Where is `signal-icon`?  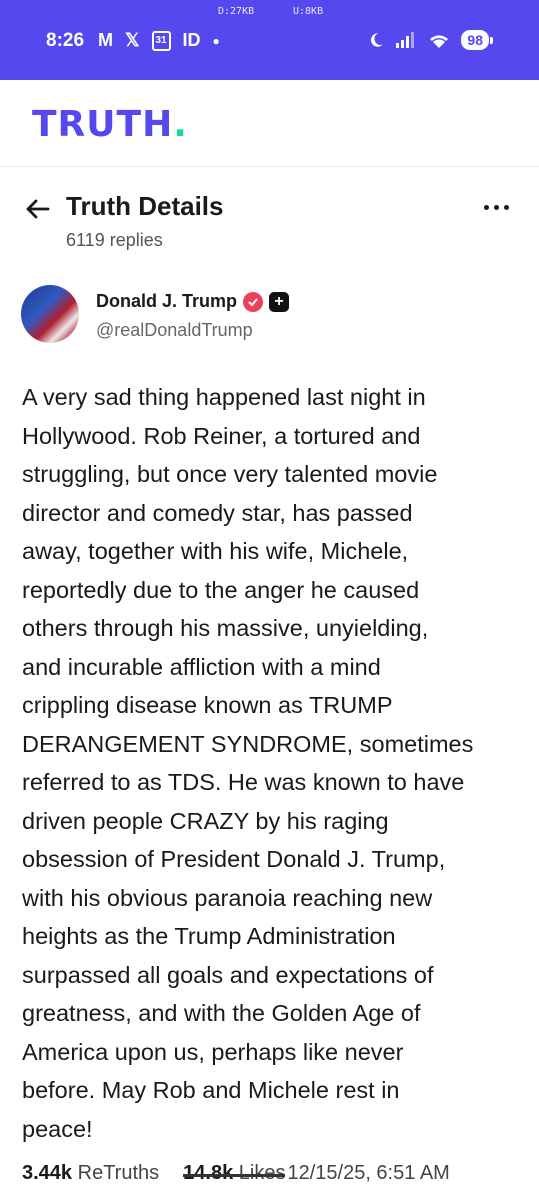 signal-icon is located at coordinates (405, 40).